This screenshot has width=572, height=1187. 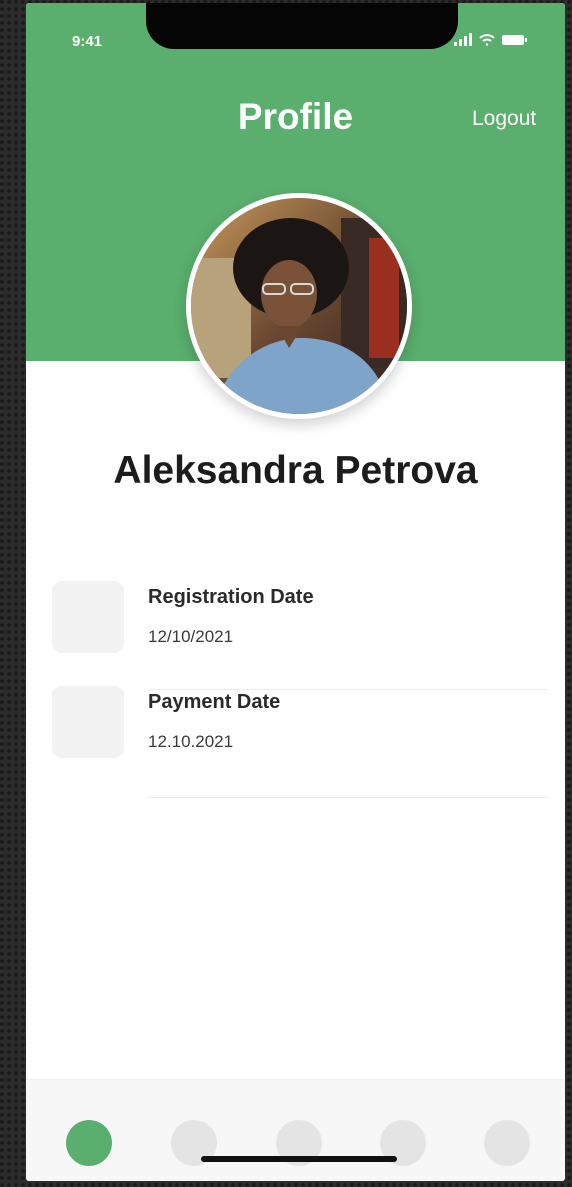 I want to click on info-item-value: 12/10/2021, so click(x=191, y=636).